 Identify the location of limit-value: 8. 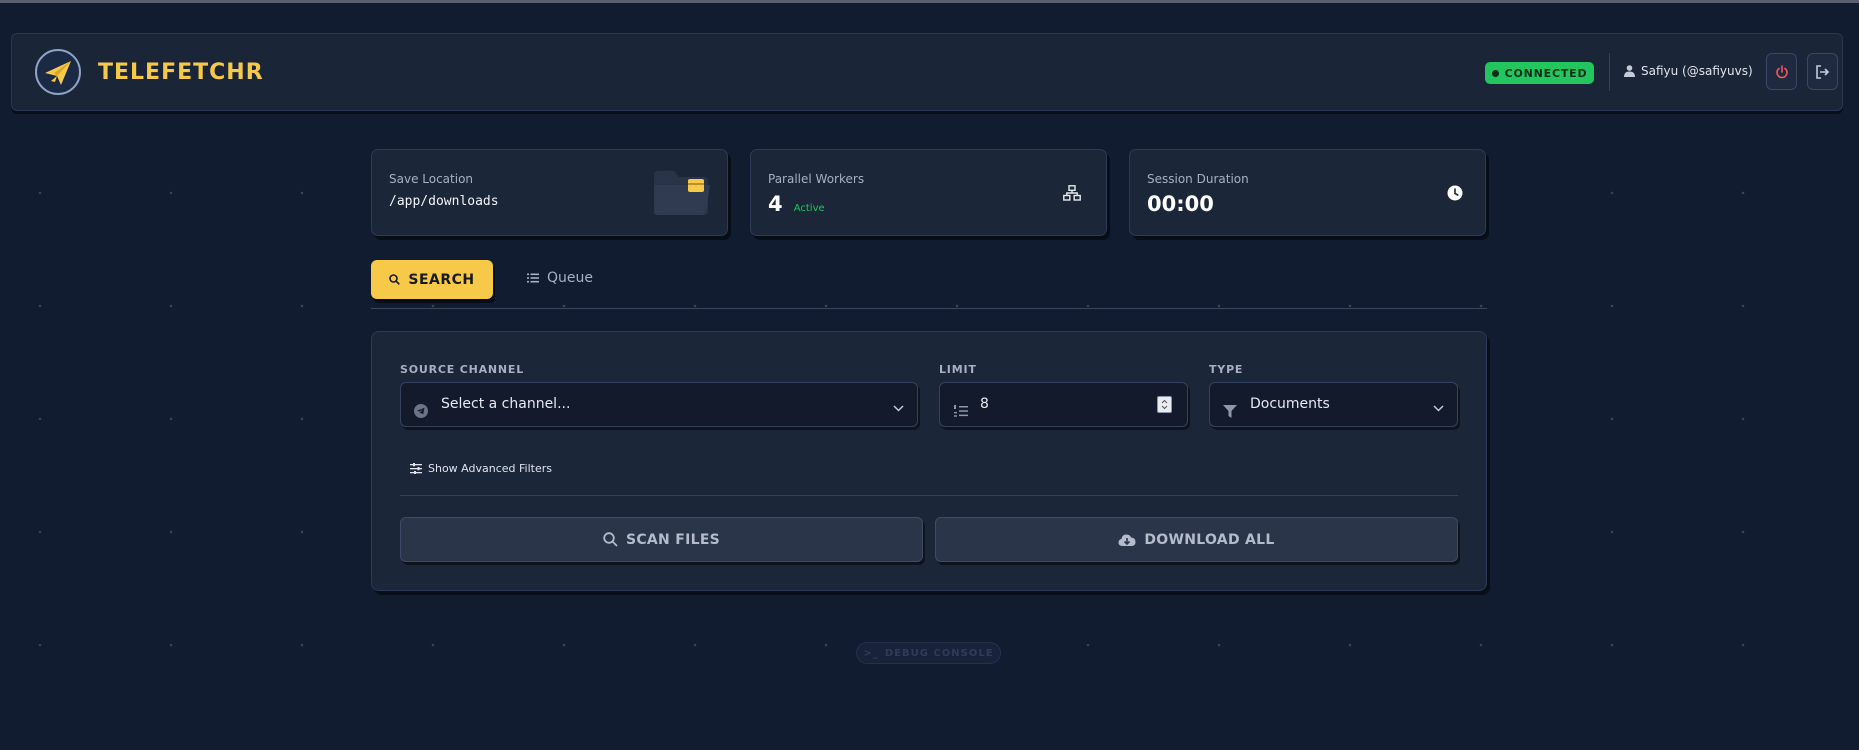
(984, 404).